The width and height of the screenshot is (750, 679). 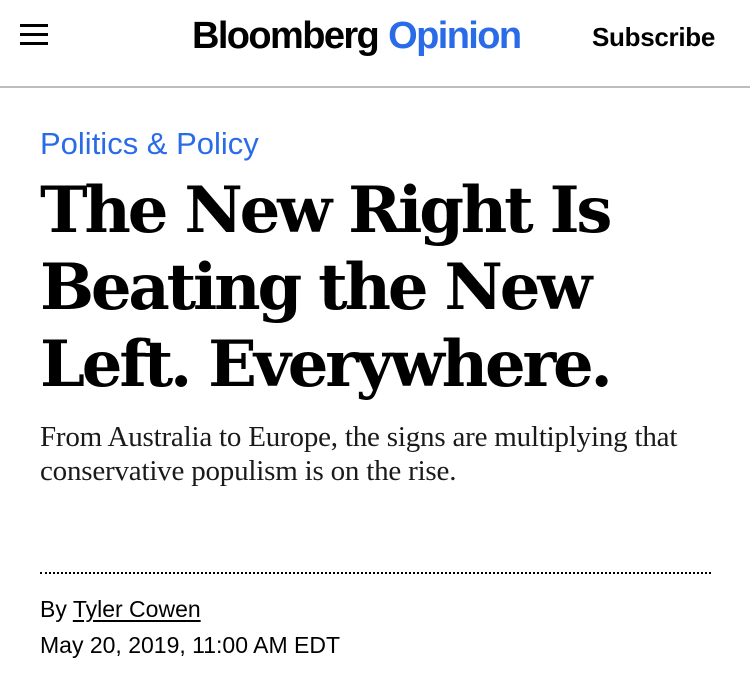 What do you see at coordinates (653, 37) in the screenshot?
I see `subscribe-link: Subscribe` at bounding box center [653, 37].